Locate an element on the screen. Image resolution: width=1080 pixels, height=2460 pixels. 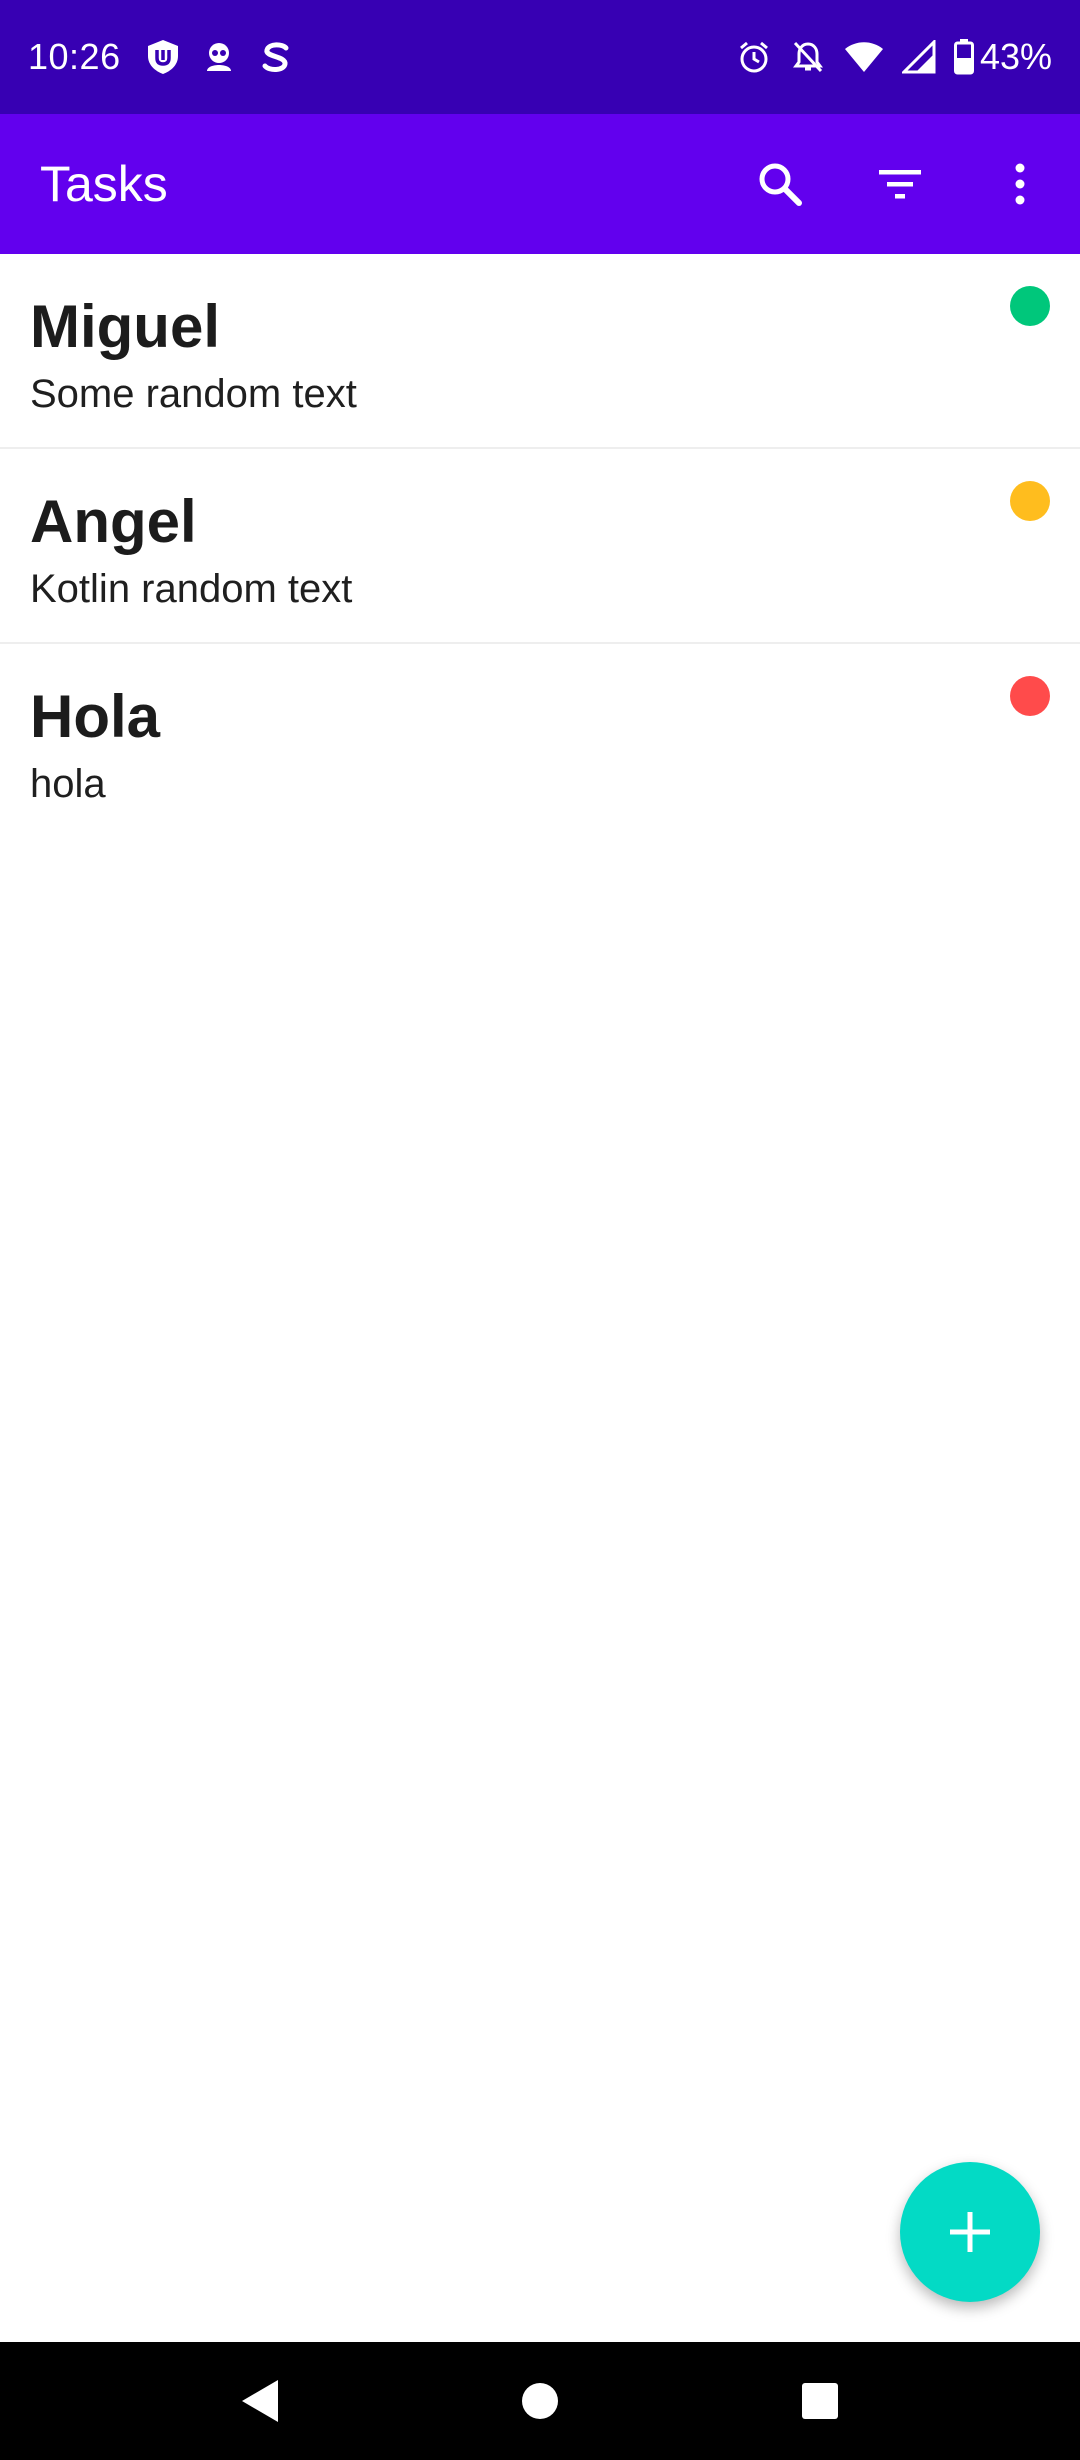
bell-off-icon is located at coordinates (808, 57).